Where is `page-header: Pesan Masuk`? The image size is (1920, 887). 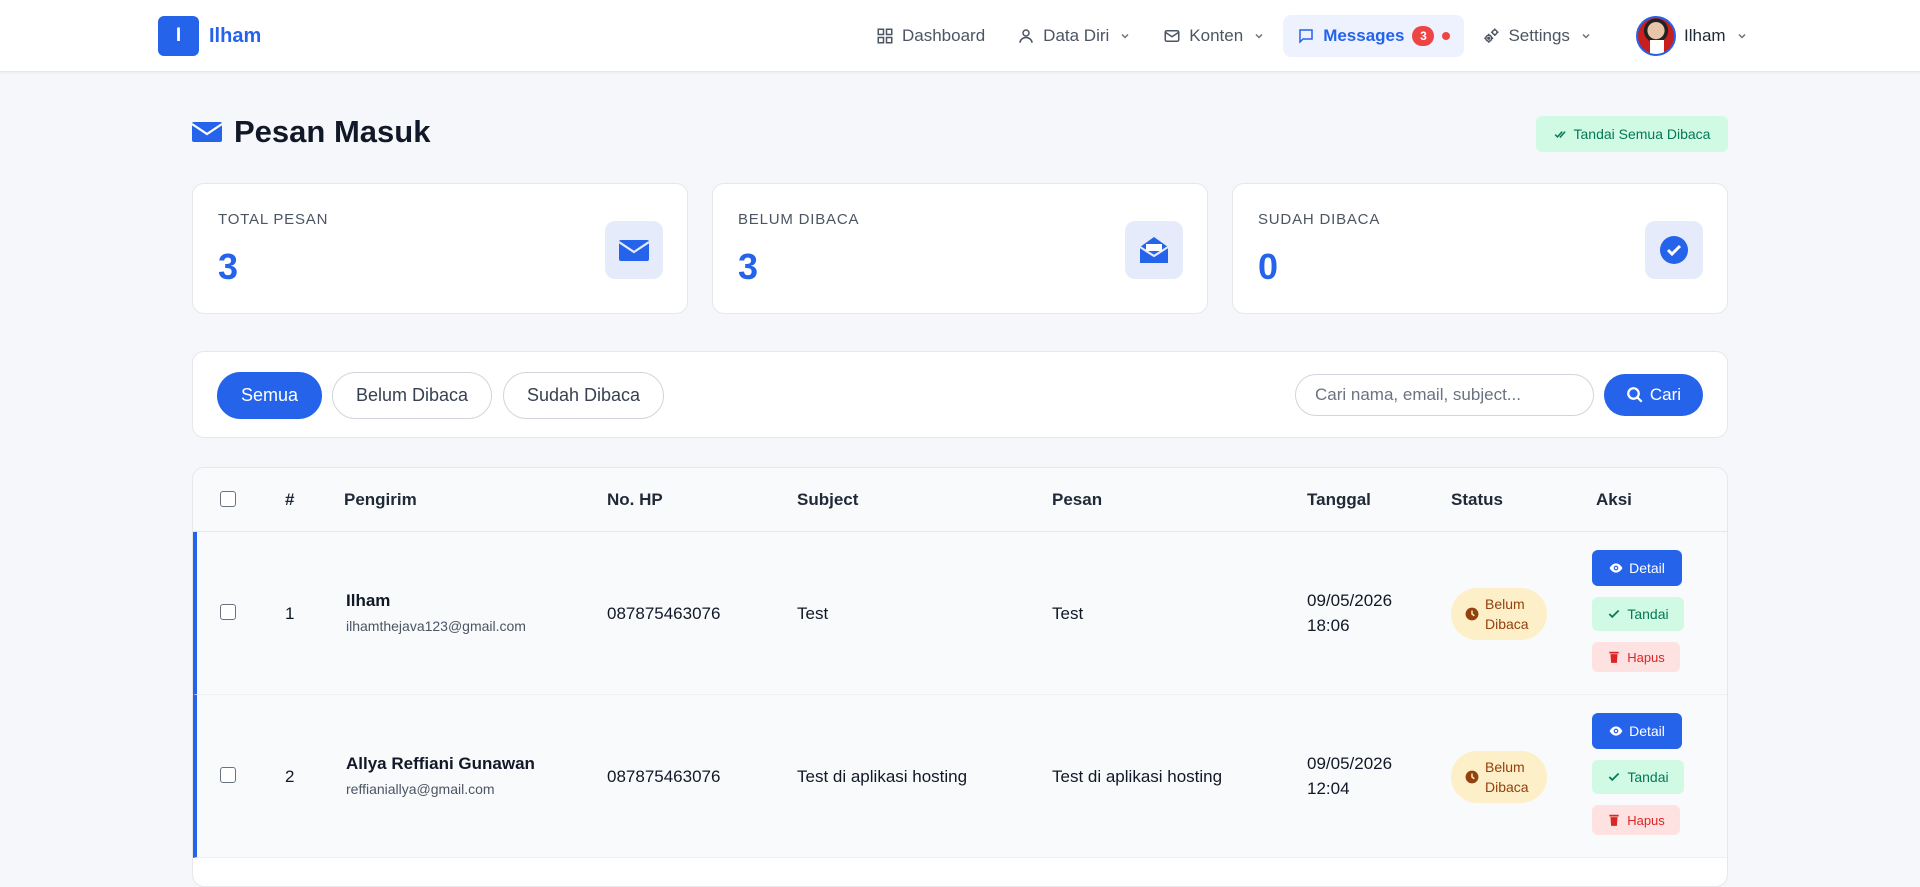 page-header: Pesan Masuk is located at coordinates (311, 132).